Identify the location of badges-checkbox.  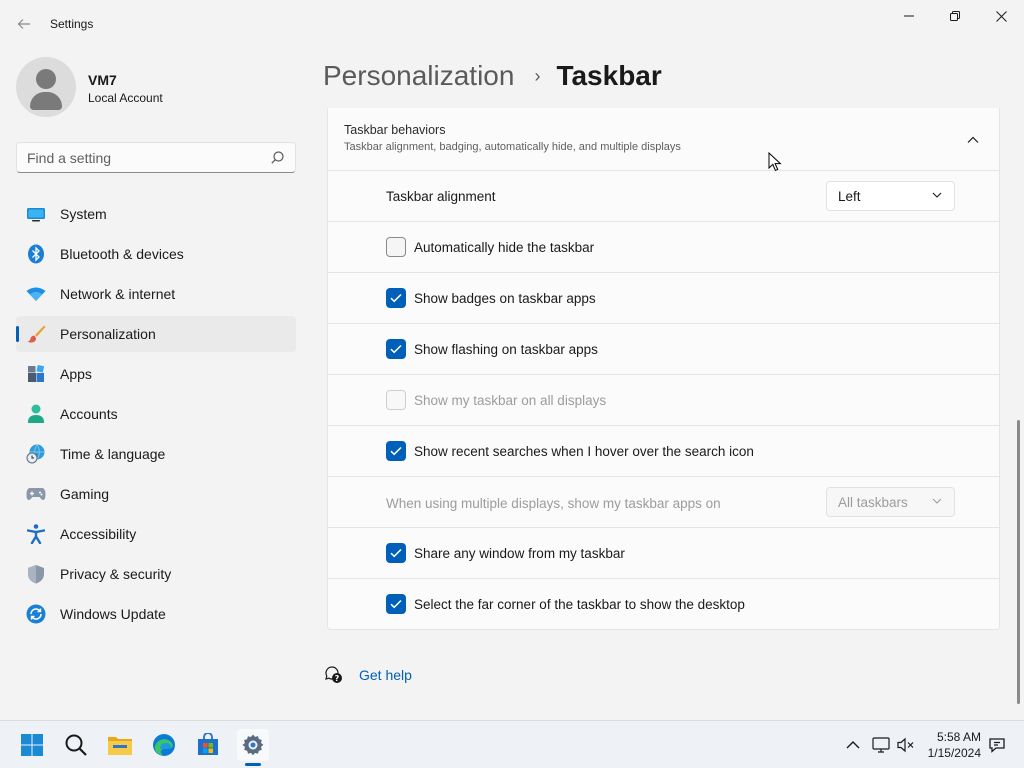
(396, 298).